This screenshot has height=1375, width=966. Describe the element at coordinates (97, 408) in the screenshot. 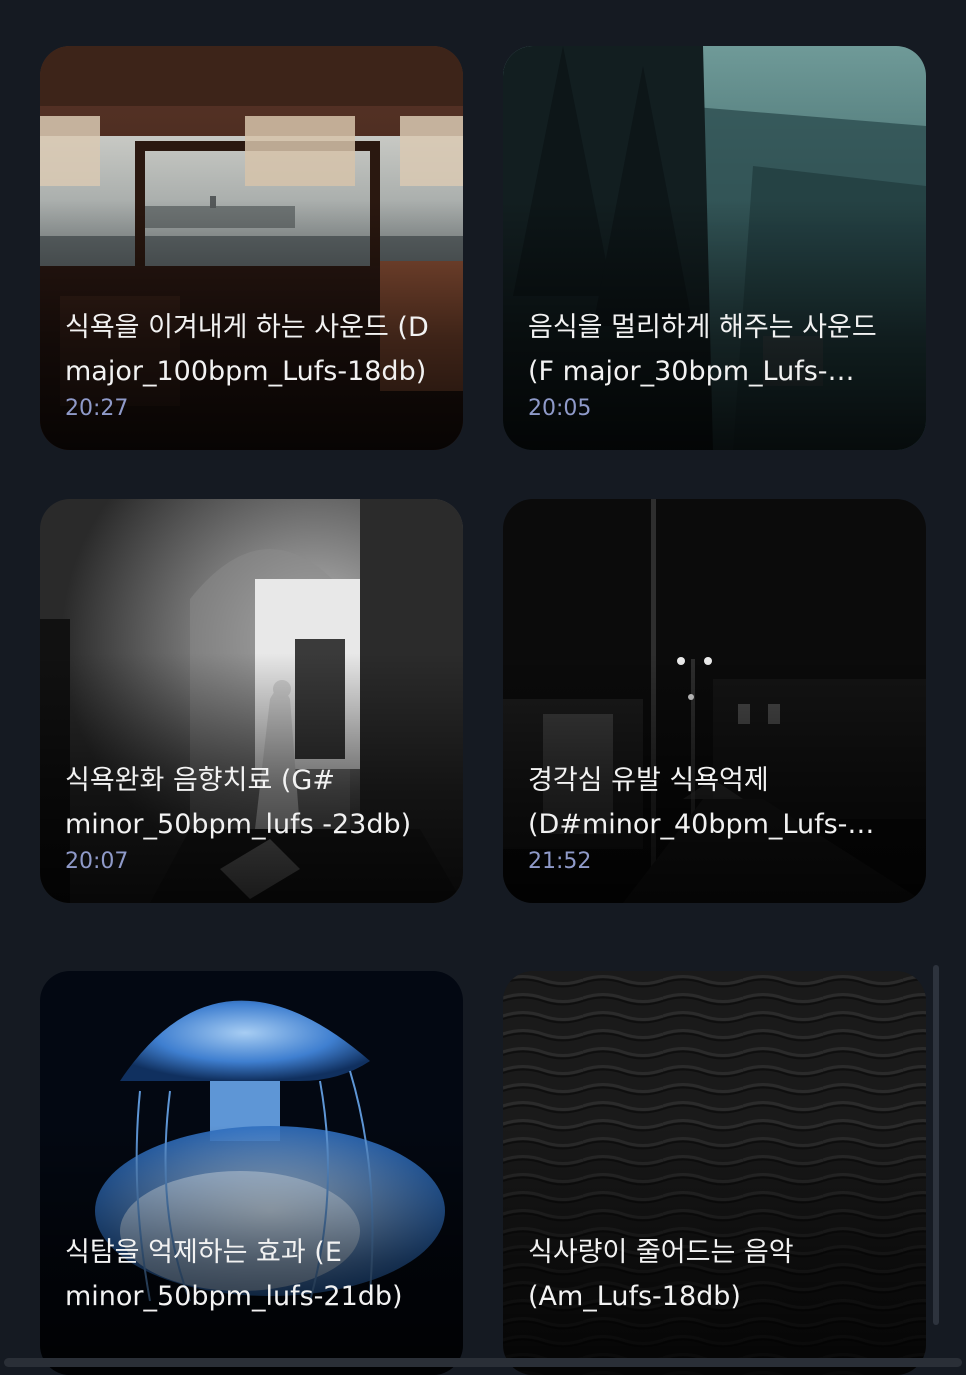

I see `track-duration: 20:27` at that location.